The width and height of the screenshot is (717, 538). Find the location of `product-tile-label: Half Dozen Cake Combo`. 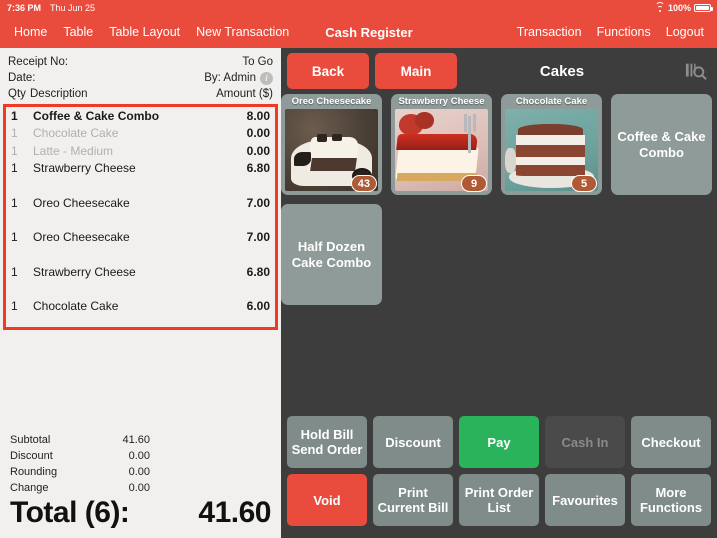

product-tile-label: Half Dozen Cake Combo is located at coordinates (331, 254).